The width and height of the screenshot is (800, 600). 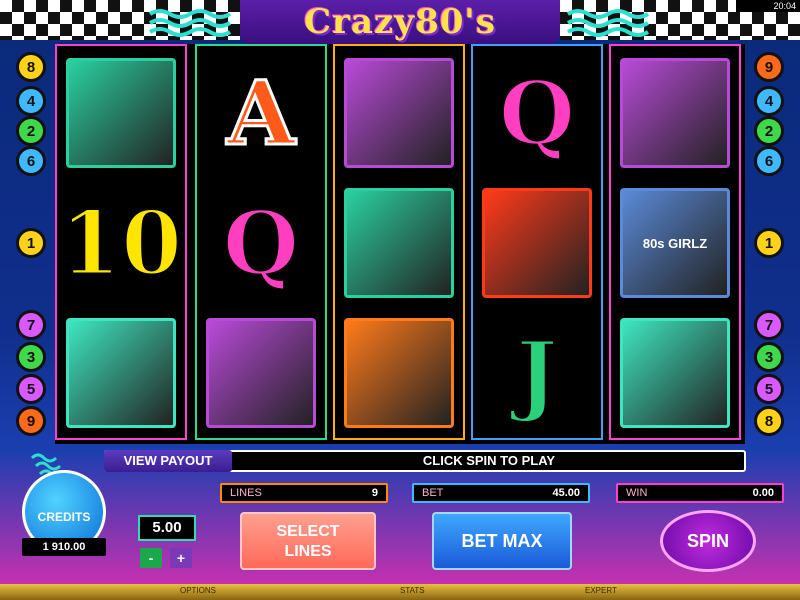 What do you see at coordinates (168, 461) in the screenshot?
I see `view-payout-button: VIEW PAYOUT` at bounding box center [168, 461].